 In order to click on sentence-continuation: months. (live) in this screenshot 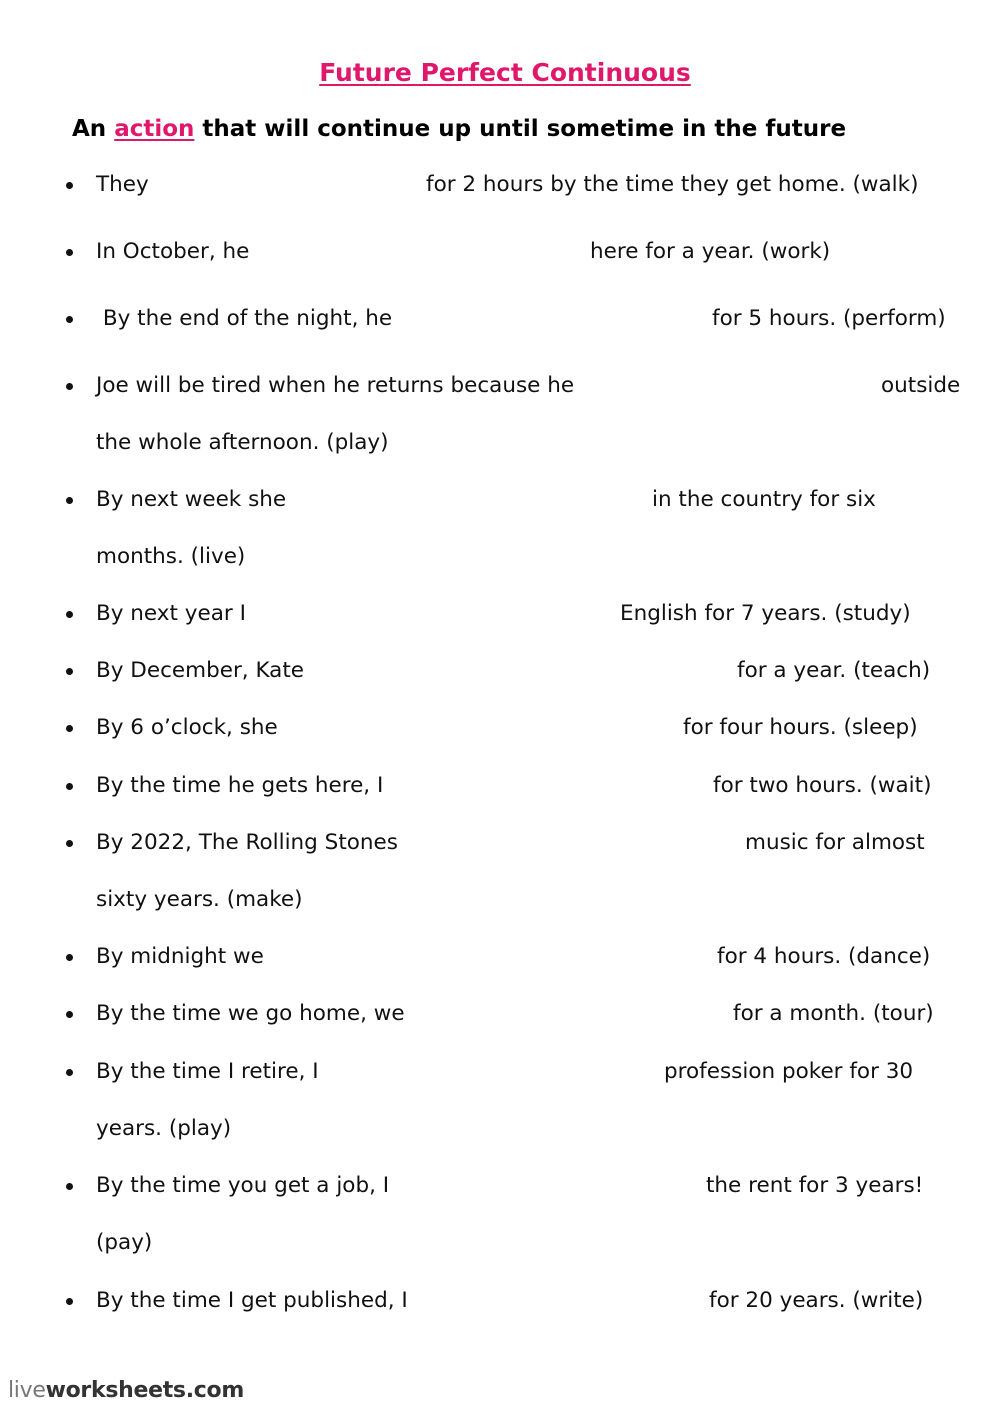, I will do `click(171, 556)`.